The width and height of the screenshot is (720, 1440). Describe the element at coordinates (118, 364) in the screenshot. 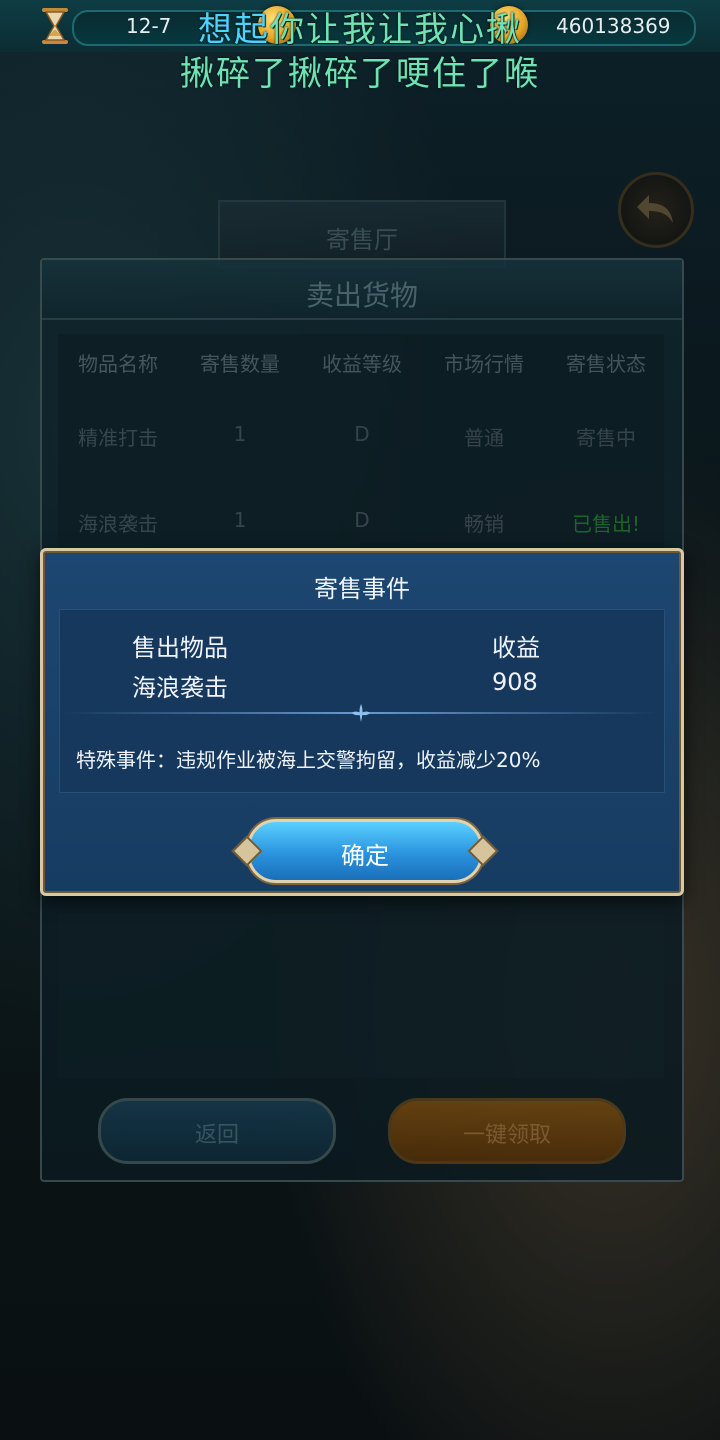

I see `column-header-item-name: 物品名称` at that location.